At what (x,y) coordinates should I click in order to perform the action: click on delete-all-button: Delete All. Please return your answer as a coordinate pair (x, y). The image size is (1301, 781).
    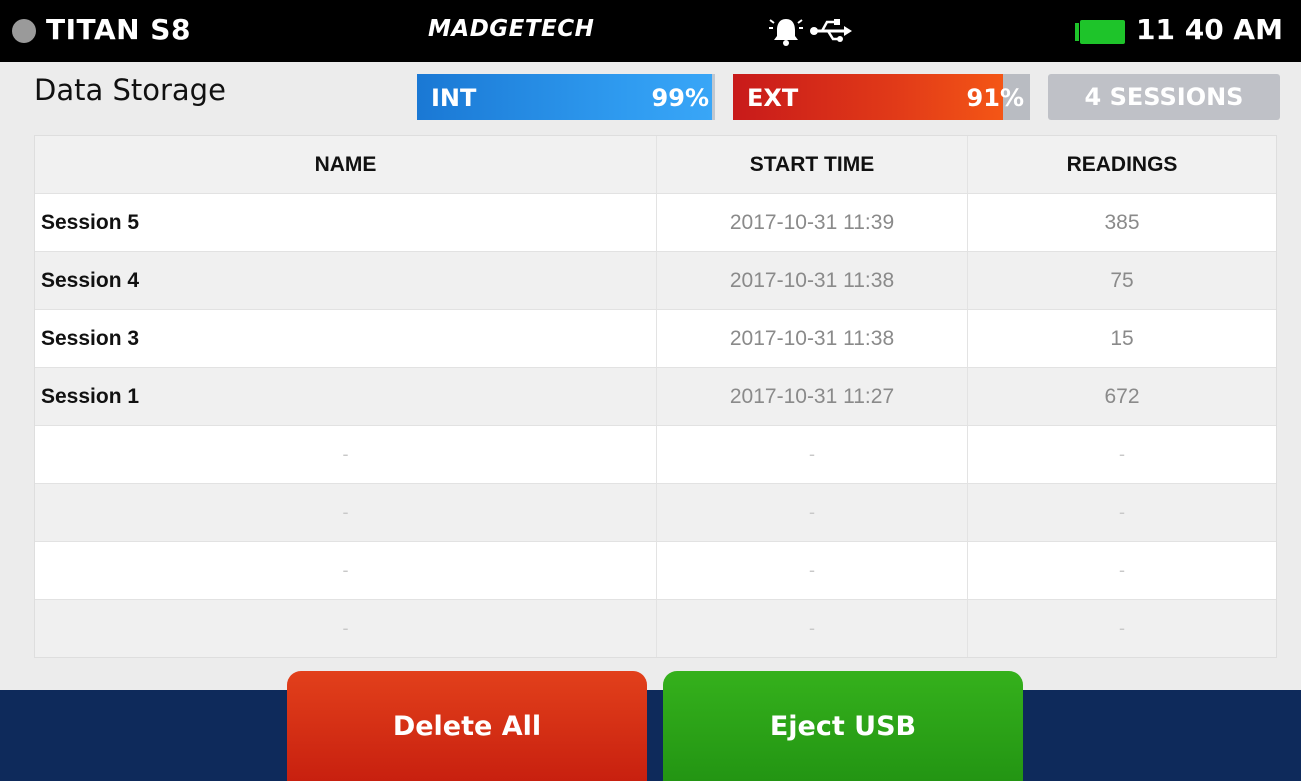
    Looking at the image, I should click on (467, 726).